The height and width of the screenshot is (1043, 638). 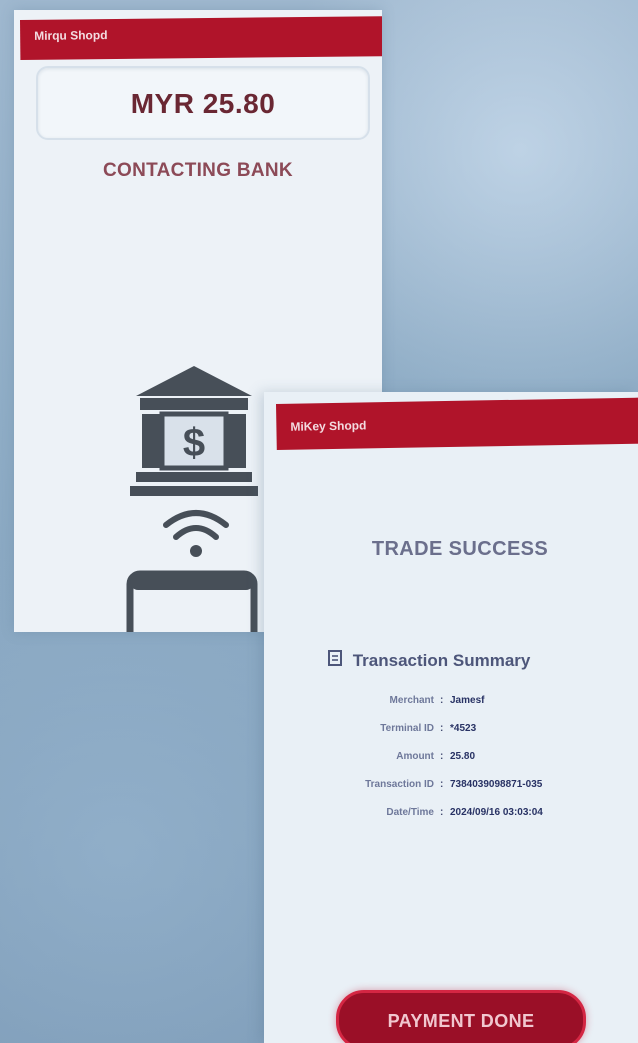 What do you see at coordinates (496, 812) in the screenshot?
I see `summary-value: 2024/09/16 03:03:04` at bounding box center [496, 812].